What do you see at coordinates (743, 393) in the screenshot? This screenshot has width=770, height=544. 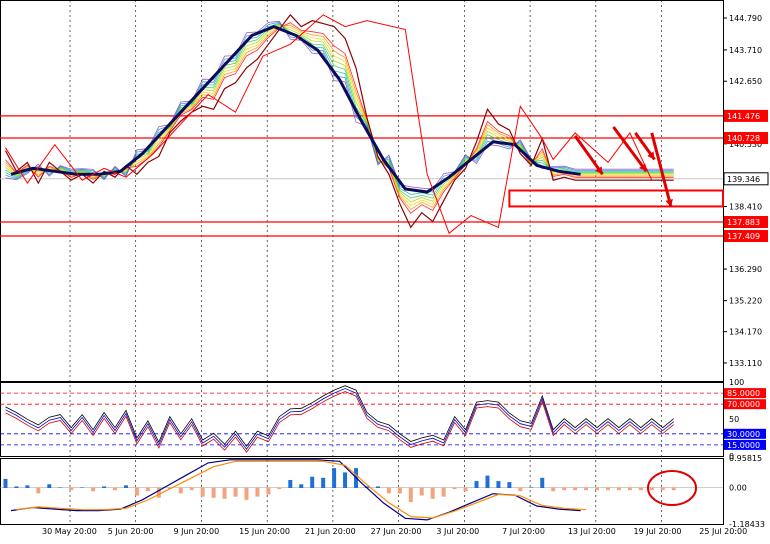 I see `stochastic-level-tag-label: 85.0000` at bounding box center [743, 393].